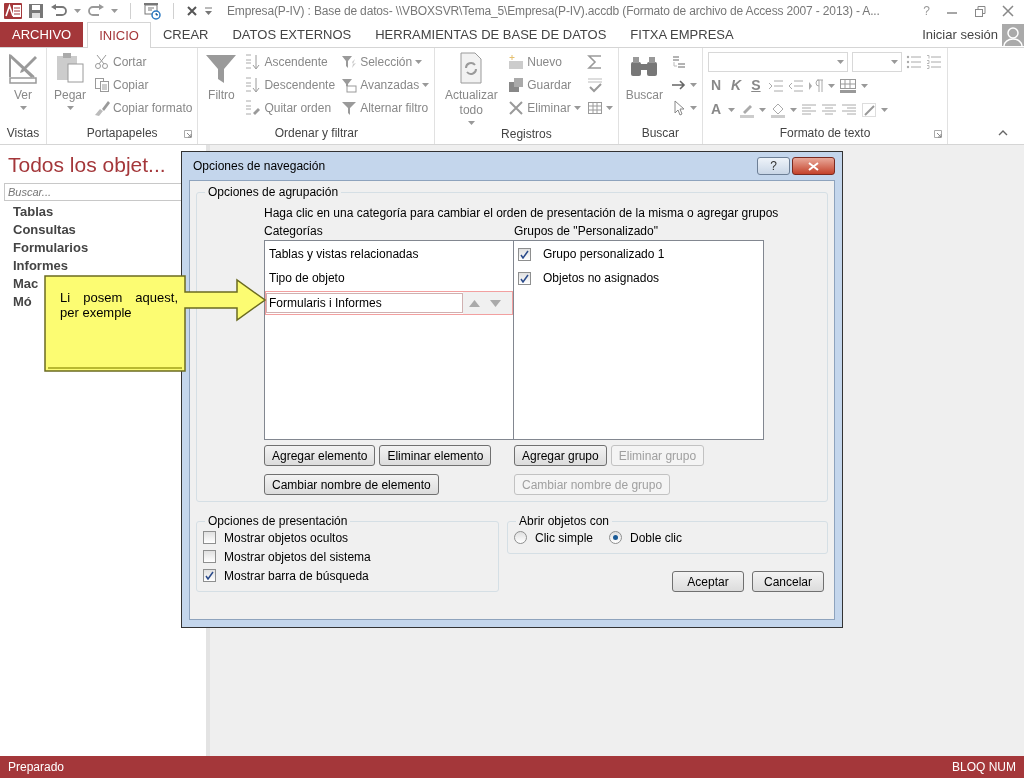 Image resolution: width=1024 pixels, height=780 pixels. I want to click on move-up-icon, so click(474, 303).